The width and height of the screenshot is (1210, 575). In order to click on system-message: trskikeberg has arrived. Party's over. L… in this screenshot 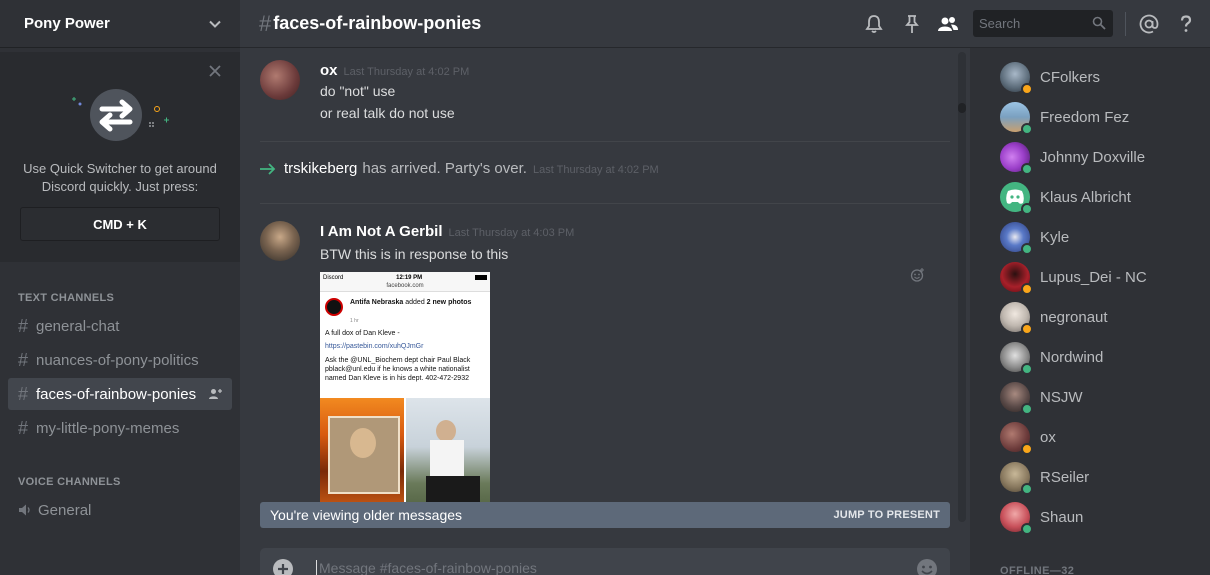, I will do `click(605, 172)`.